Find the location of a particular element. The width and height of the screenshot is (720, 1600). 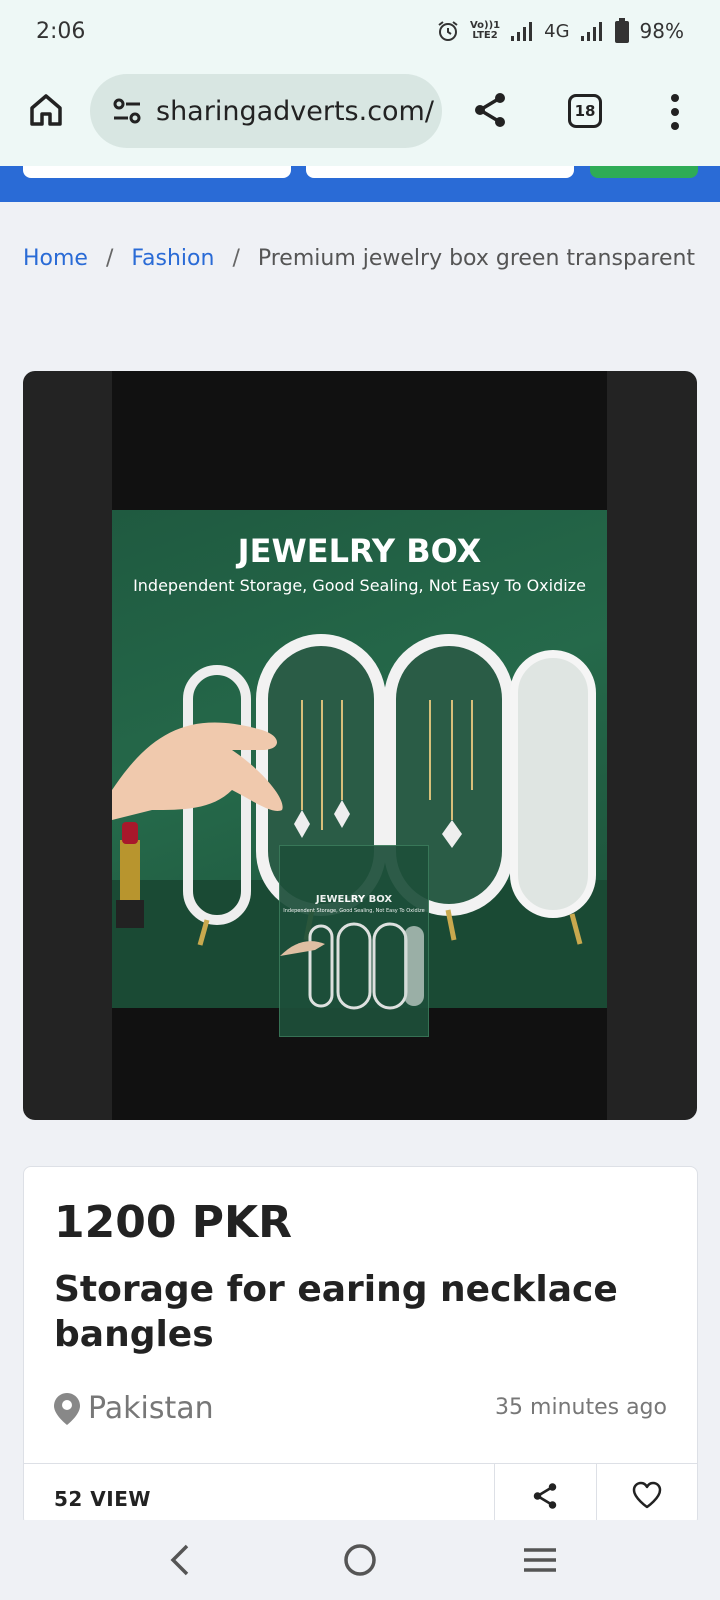

status-time: 2:06 is located at coordinates (61, 31).